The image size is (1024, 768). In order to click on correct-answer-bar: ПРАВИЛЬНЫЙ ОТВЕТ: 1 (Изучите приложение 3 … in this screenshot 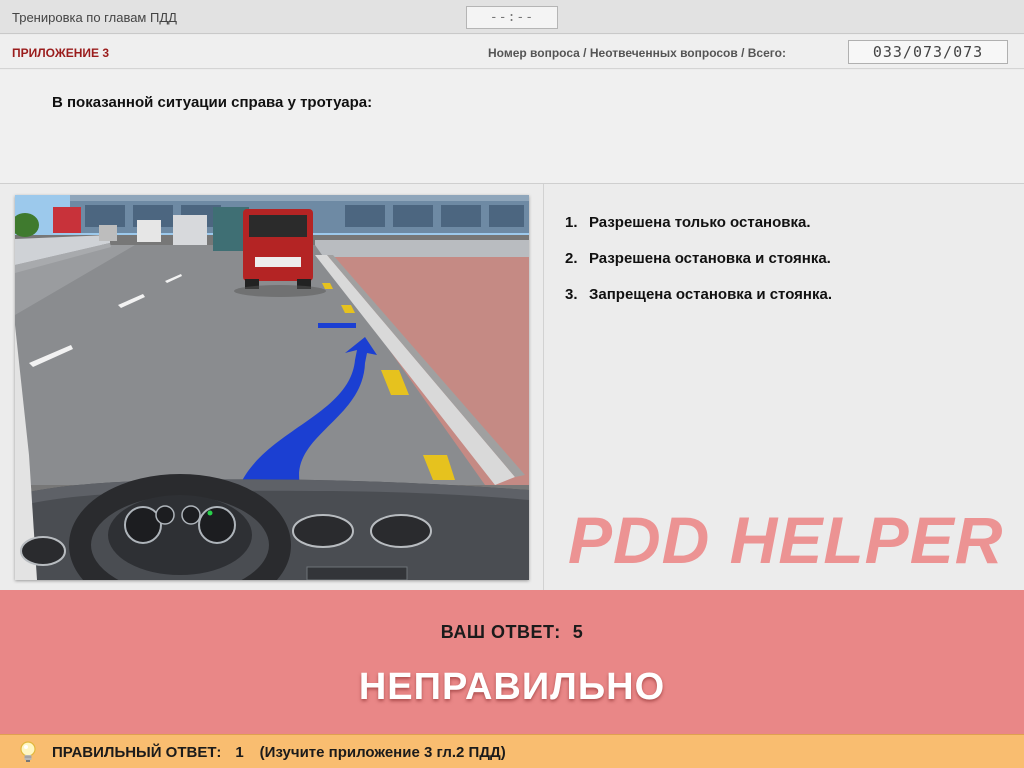, I will do `click(512, 751)`.